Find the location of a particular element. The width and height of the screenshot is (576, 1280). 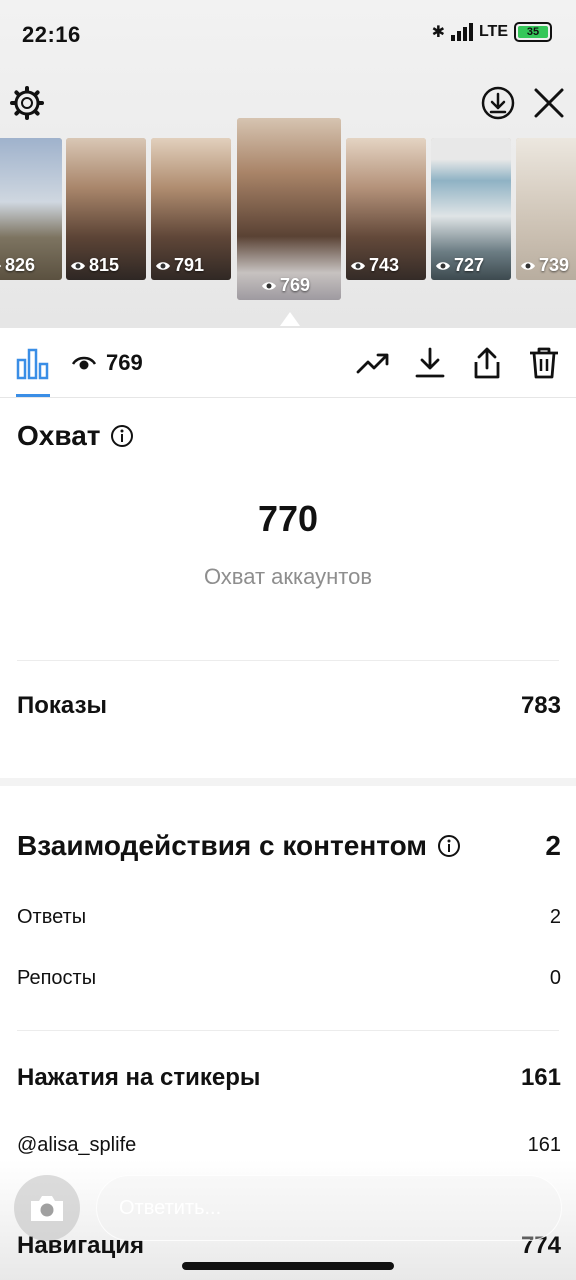

replies-row: Ответы 2 is located at coordinates (289, 917).